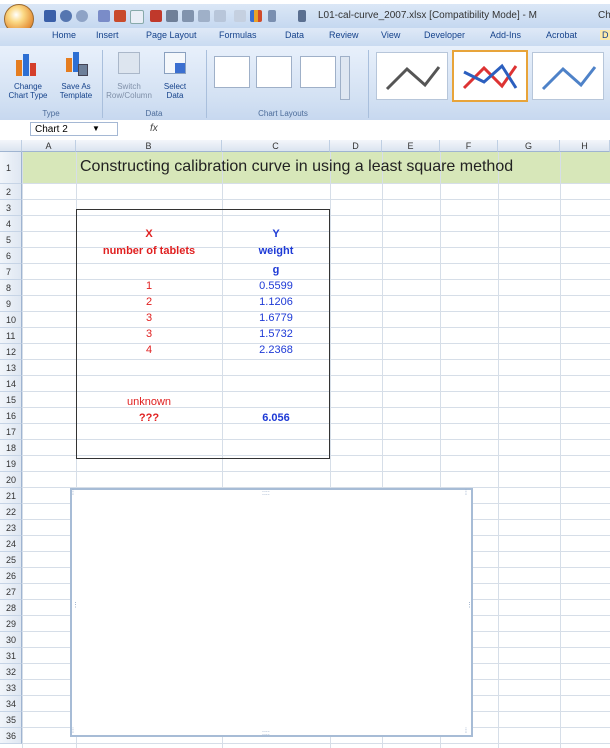  I want to click on row-header: 32, so click(11, 672).